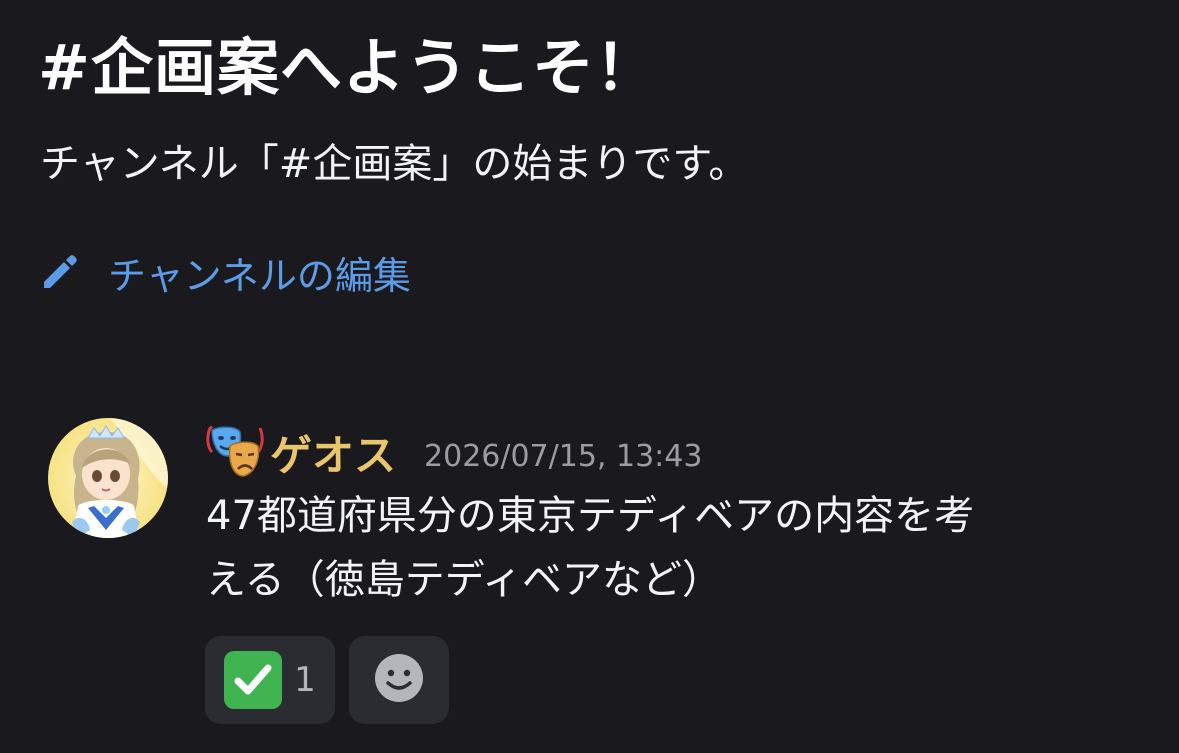  Describe the element at coordinates (108, 478) in the screenshot. I see `avatar` at that location.